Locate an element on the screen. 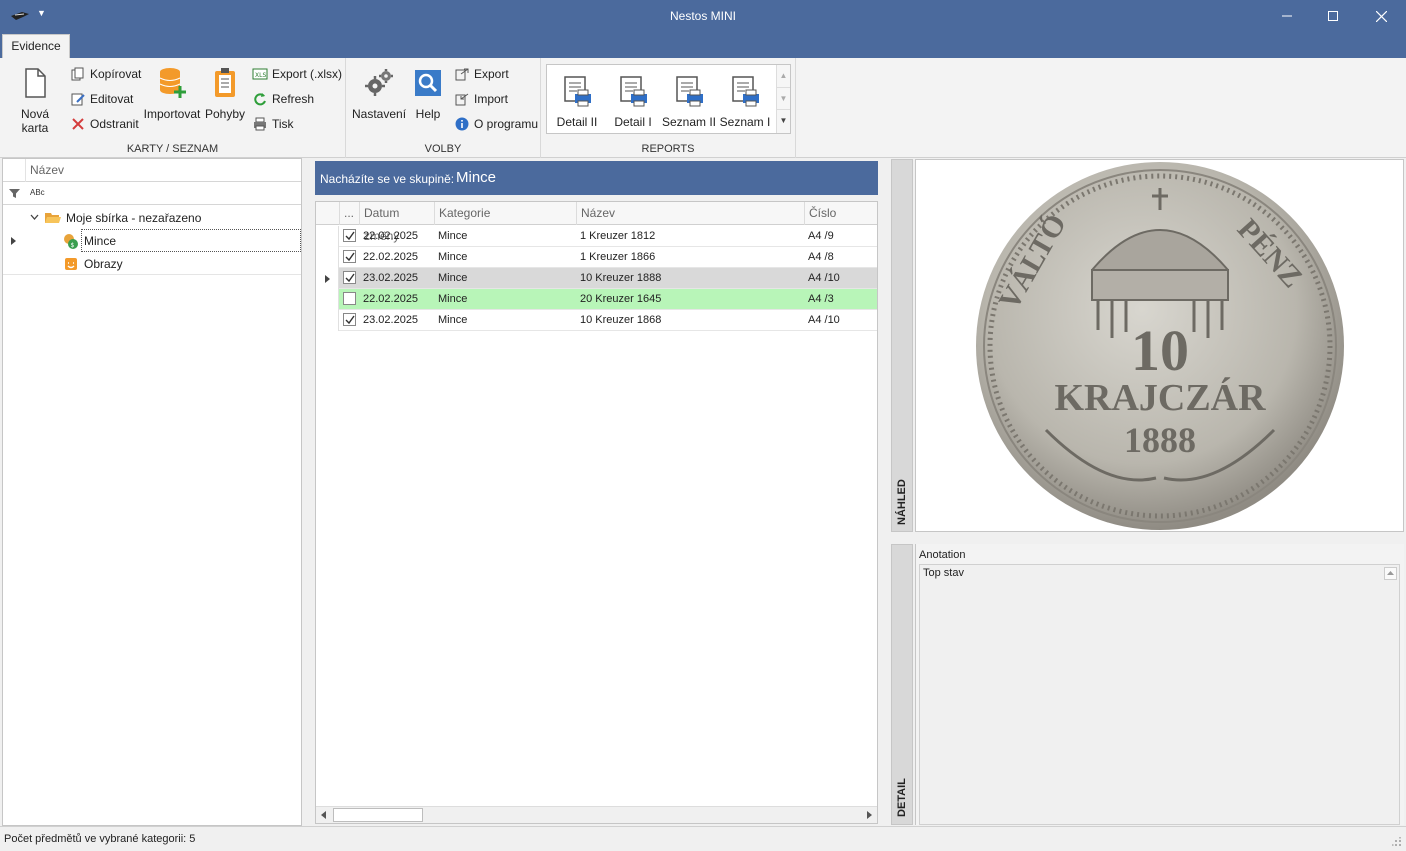 Image resolution: width=1406 pixels, height=851 pixels. minimize-button is located at coordinates (1287, 16).